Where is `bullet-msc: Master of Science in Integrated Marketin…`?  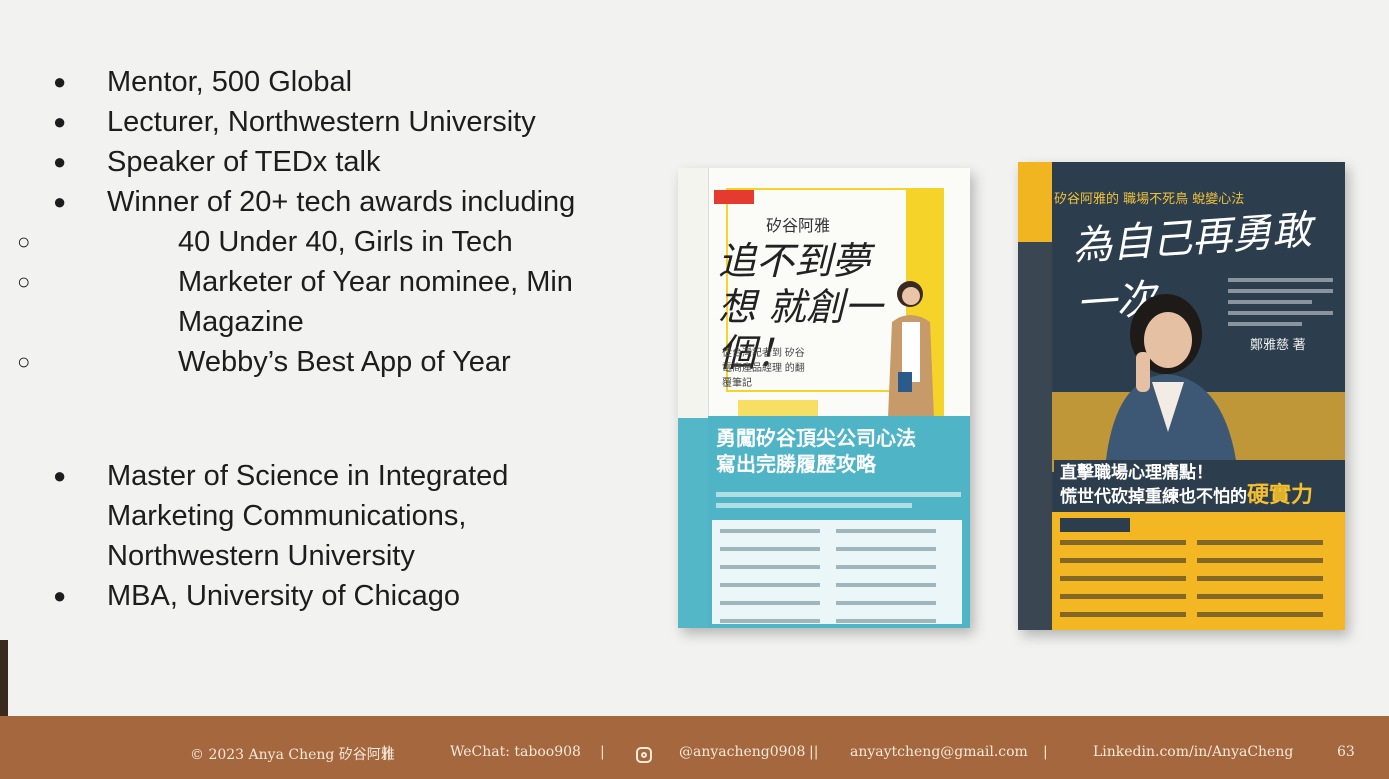 bullet-msc: Master of Science in Integrated Marketin… is located at coordinates (315, 516).